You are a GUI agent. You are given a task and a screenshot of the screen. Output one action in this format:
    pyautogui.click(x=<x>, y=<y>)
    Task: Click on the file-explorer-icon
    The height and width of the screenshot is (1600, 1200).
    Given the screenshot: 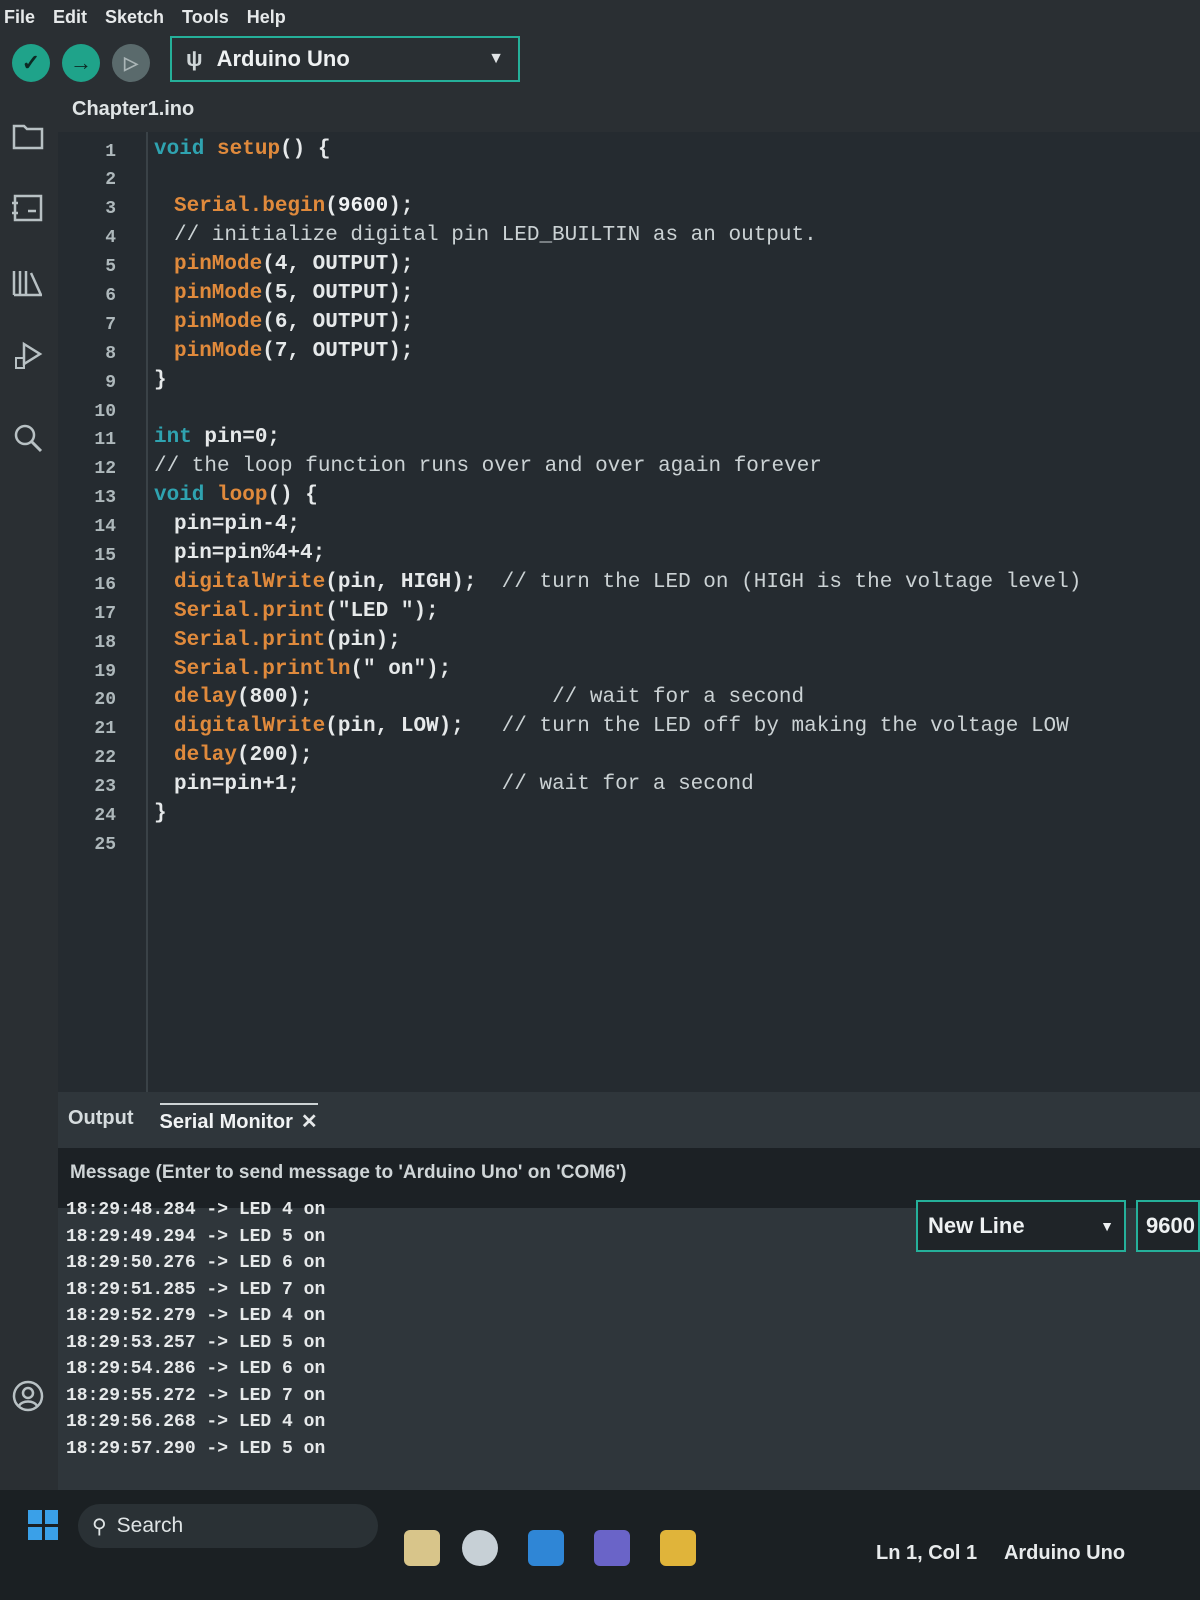 What is the action you would take?
    pyautogui.click(x=422, y=1548)
    